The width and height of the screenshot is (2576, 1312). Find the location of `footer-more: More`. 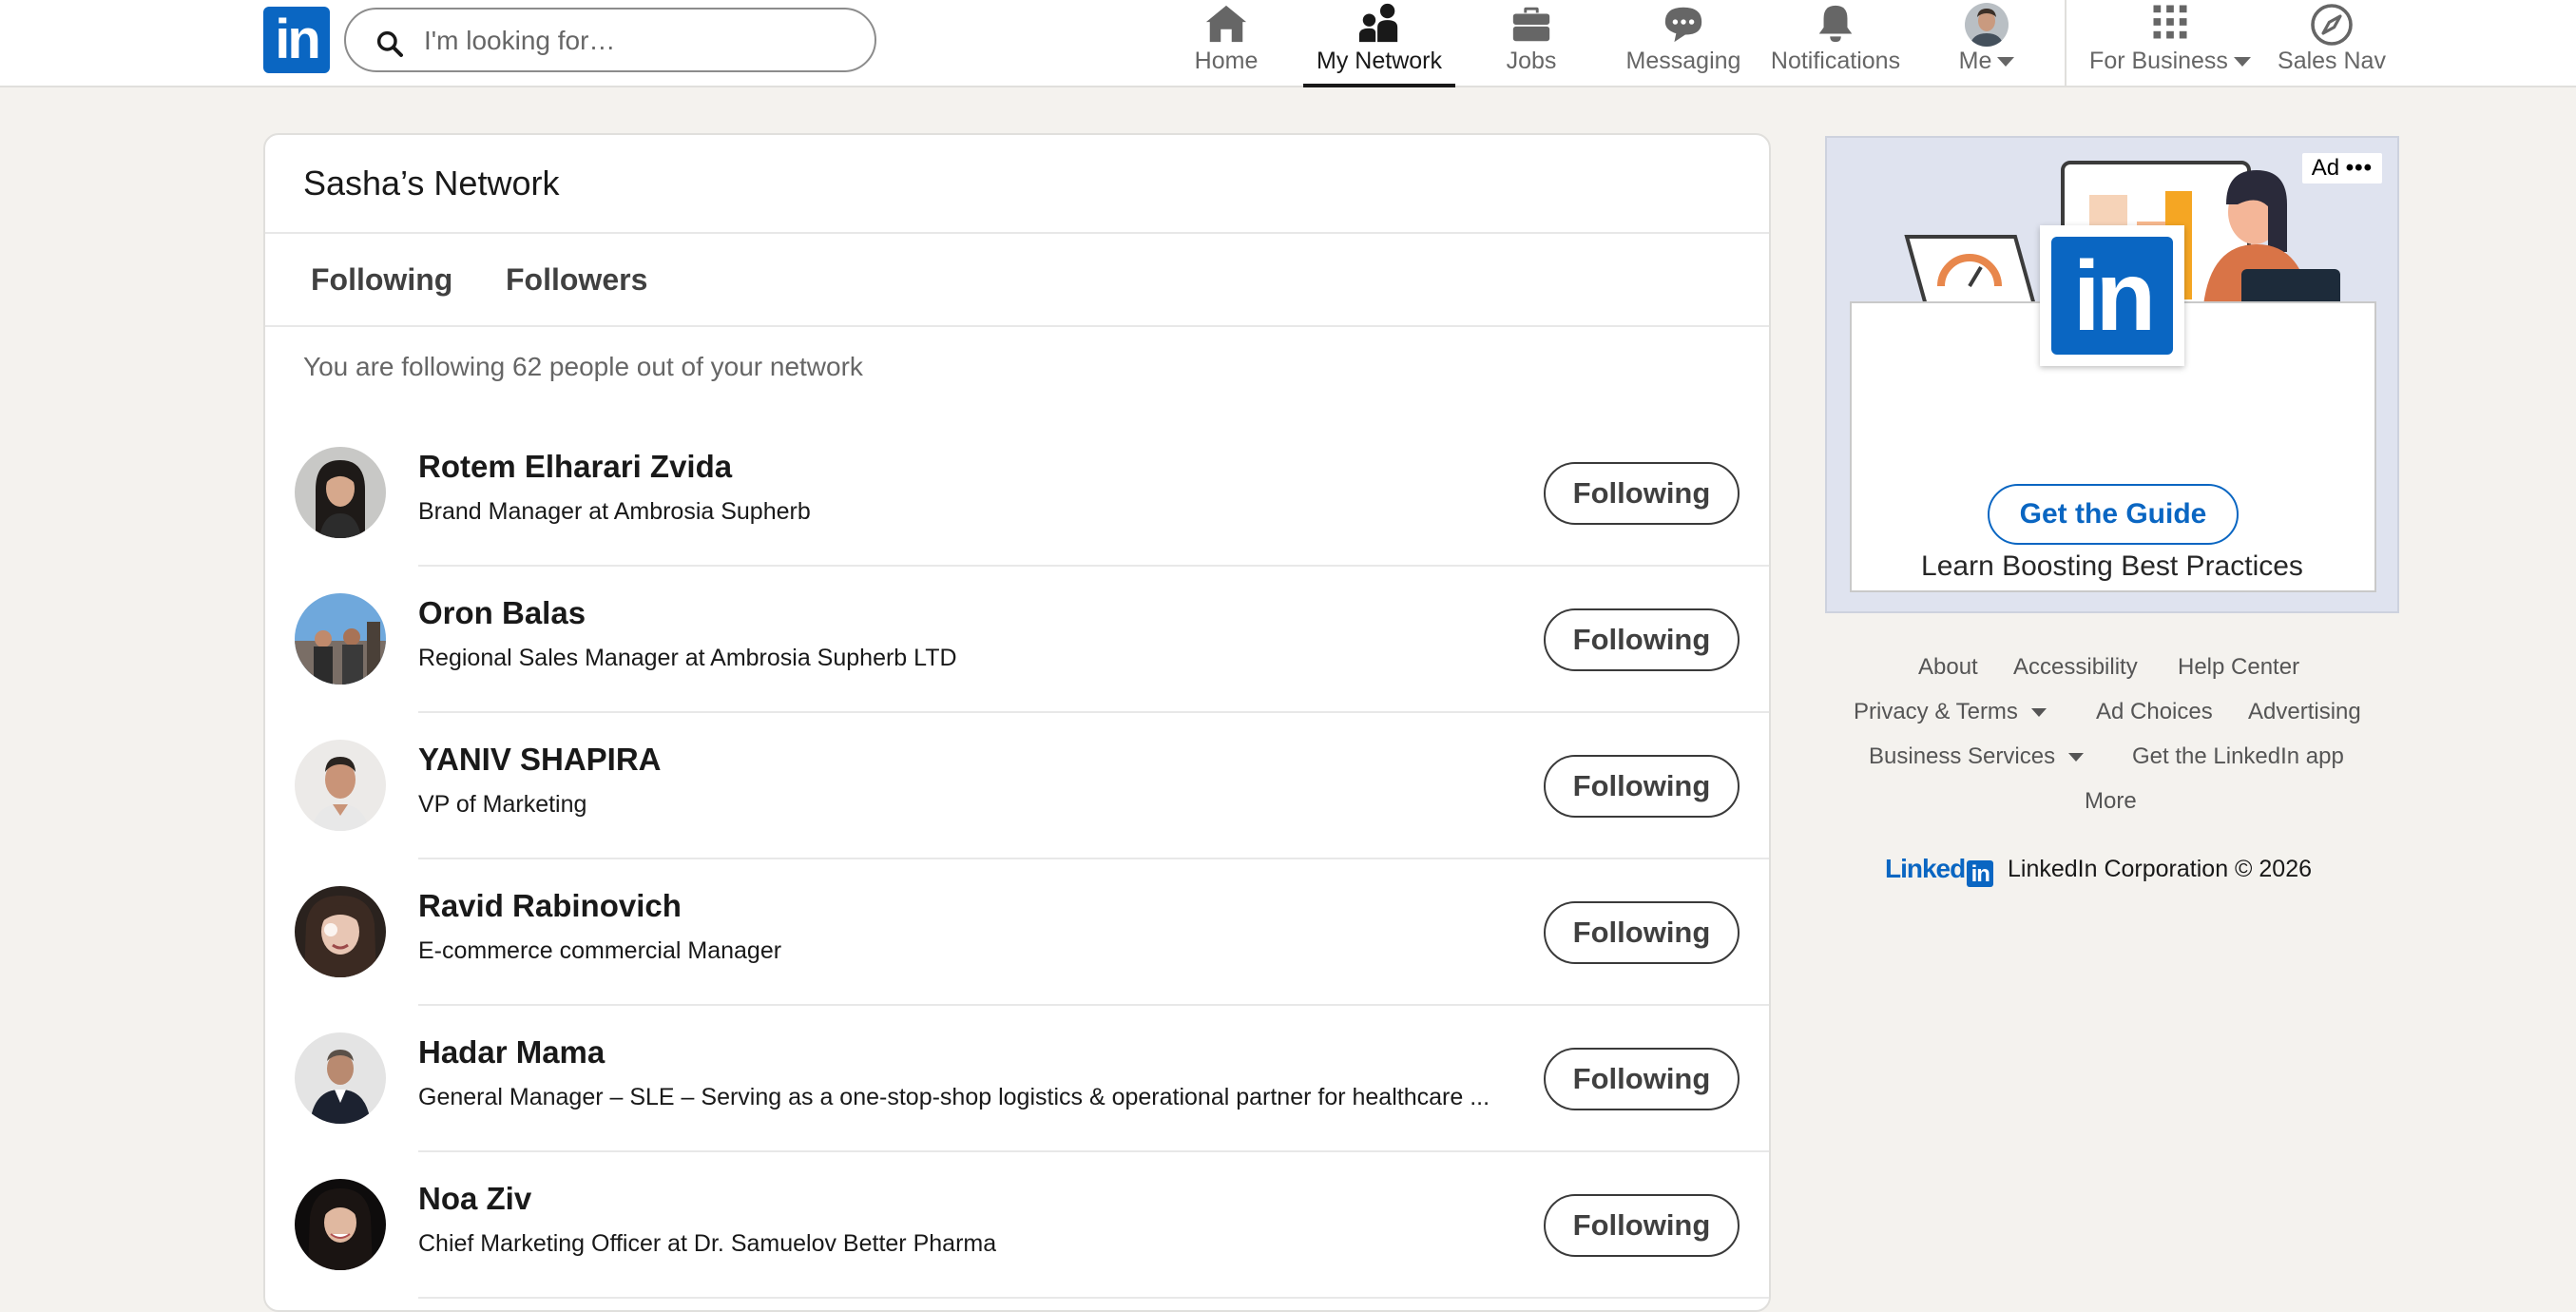

footer-more: More is located at coordinates (2111, 801).